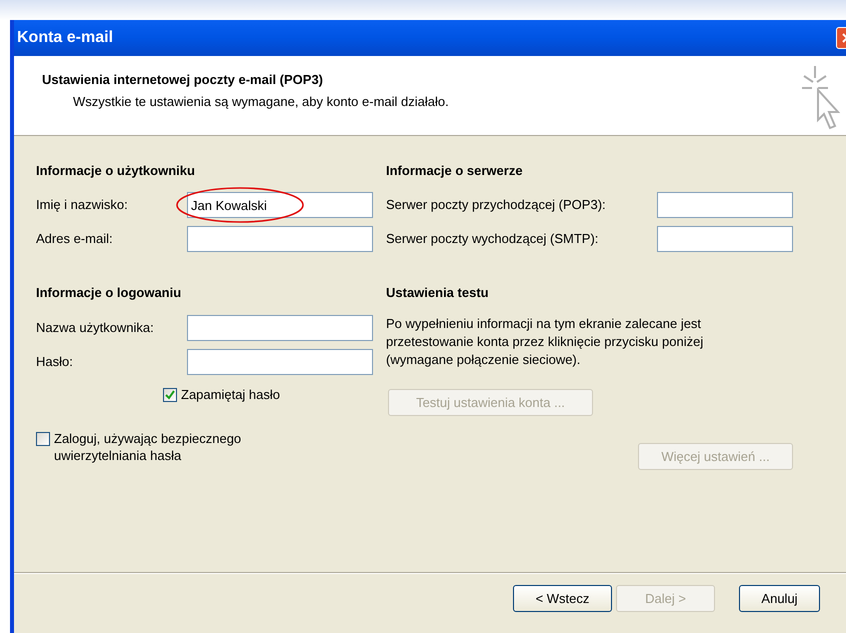 The image size is (846, 633). What do you see at coordinates (109, 293) in the screenshot?
I see `section-heading: Informacje o logowaniu` at bounding box center [109, 293].